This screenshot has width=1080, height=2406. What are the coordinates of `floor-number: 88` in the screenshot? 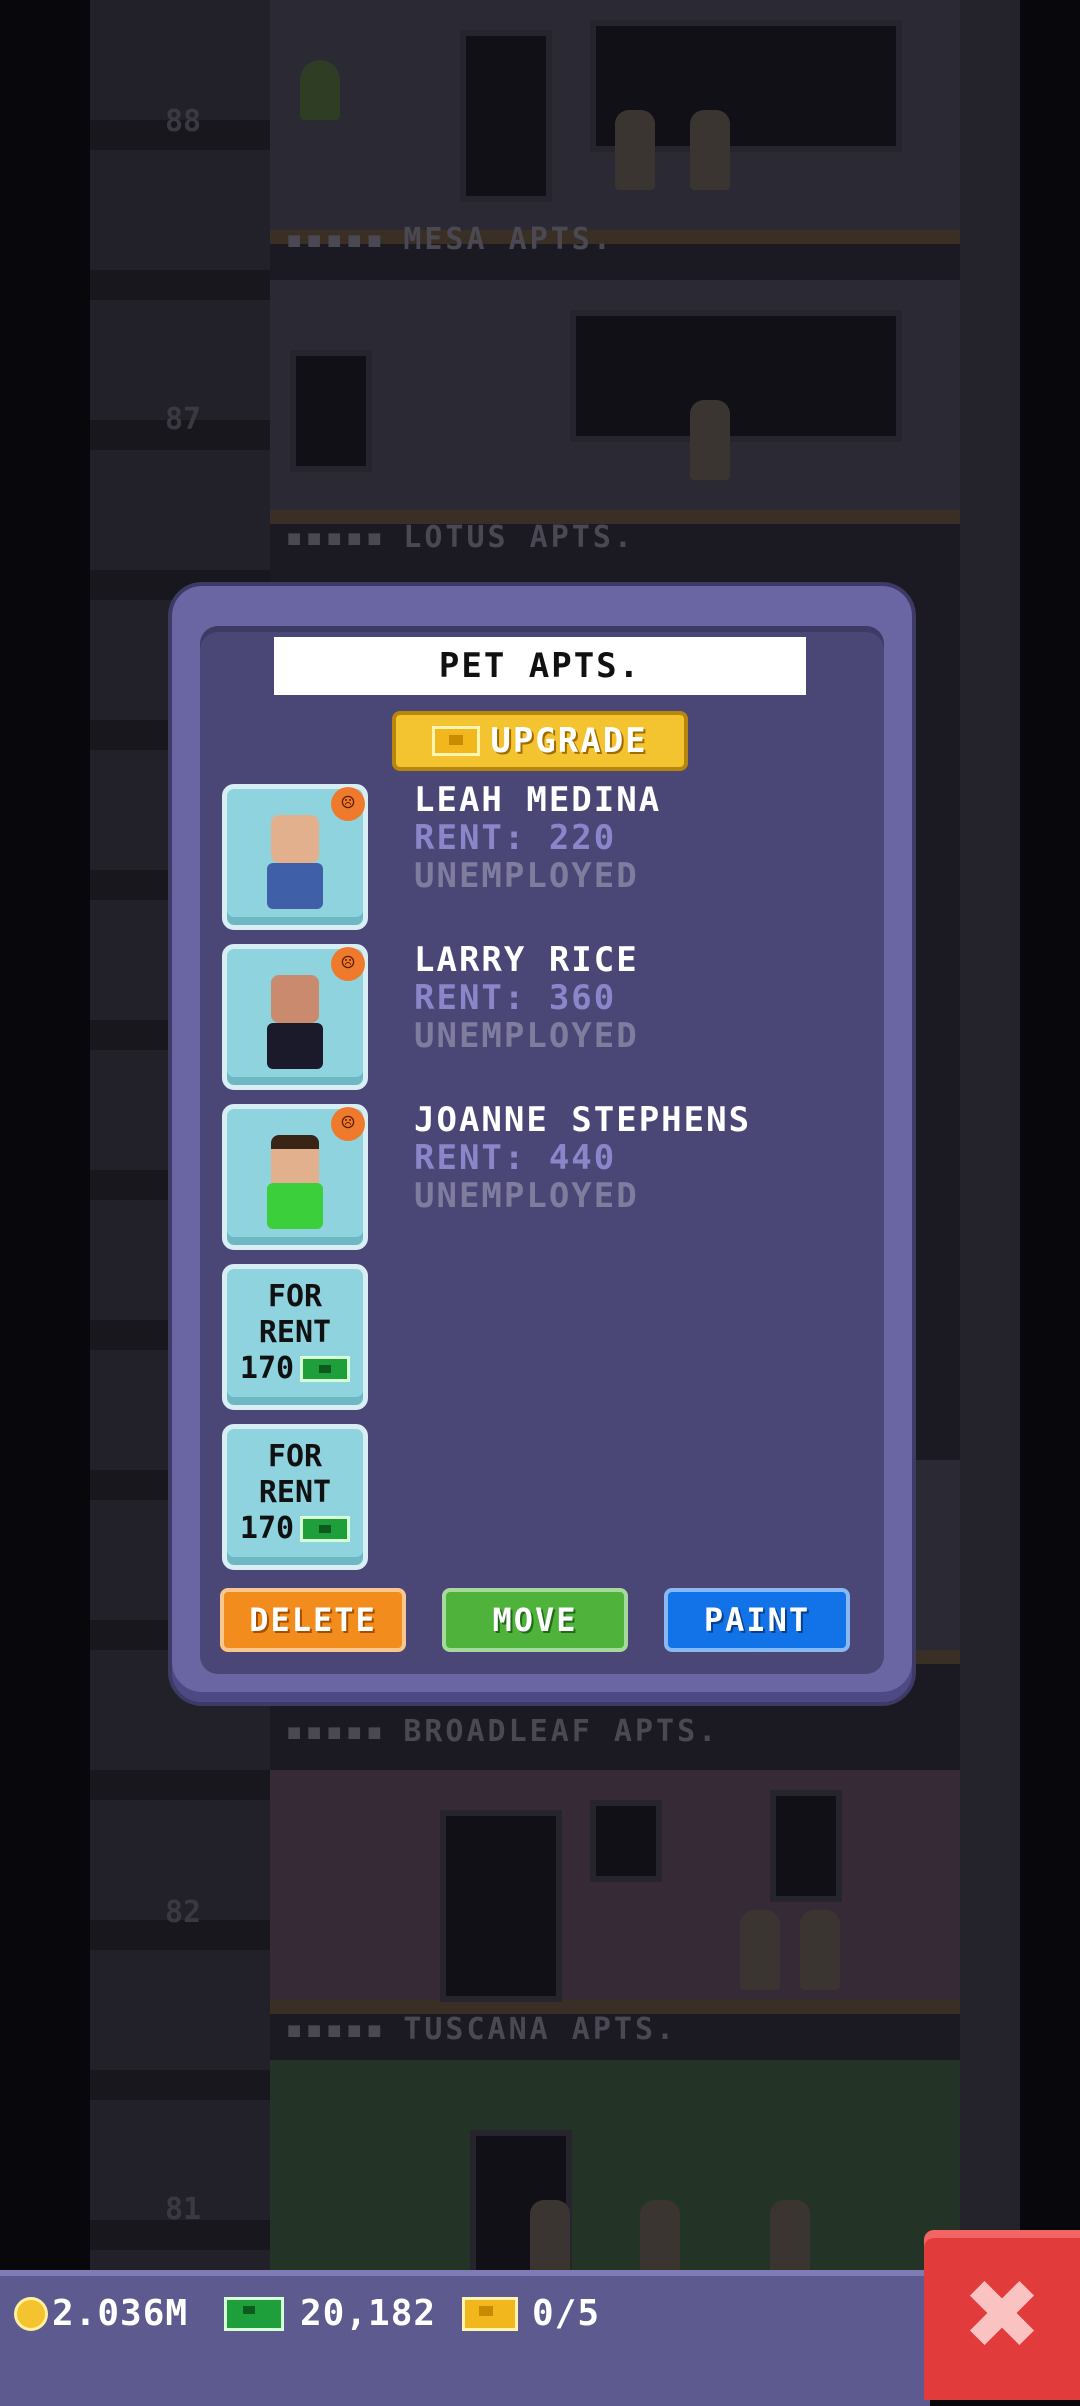 It's located at (183, 121).